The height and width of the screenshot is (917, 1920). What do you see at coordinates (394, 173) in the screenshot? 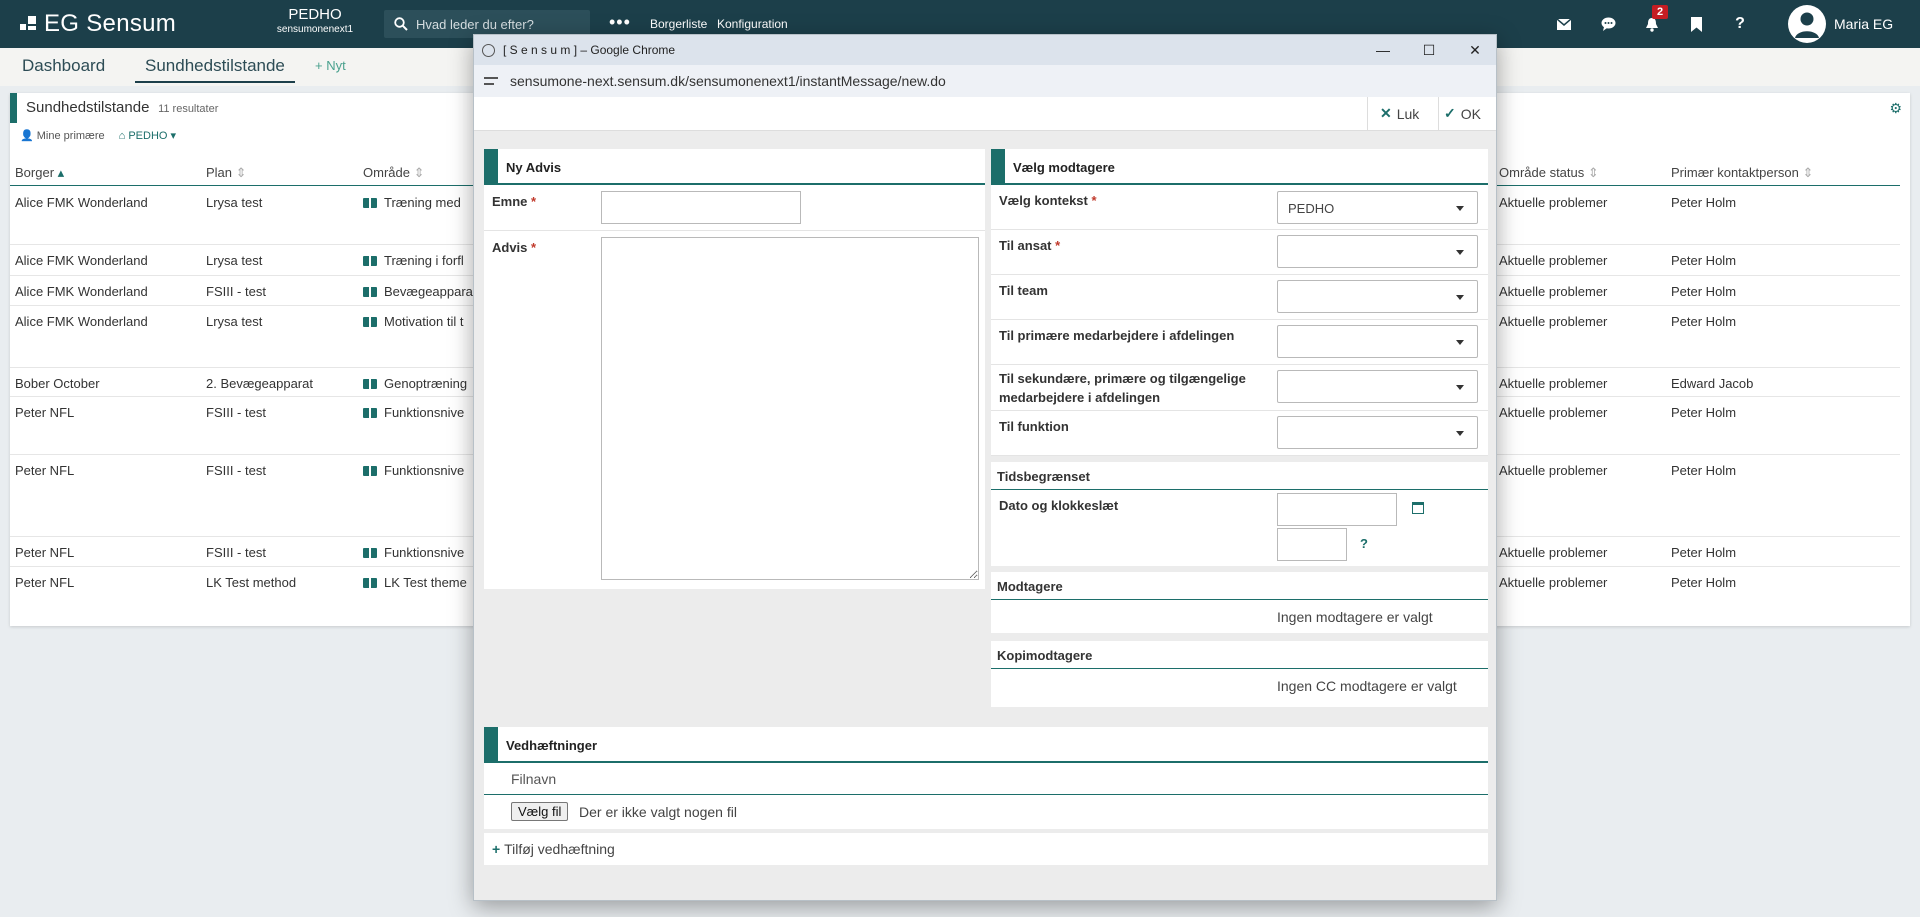
I see `col-omraade: Område ⇕` at bounding box center [394, 173].